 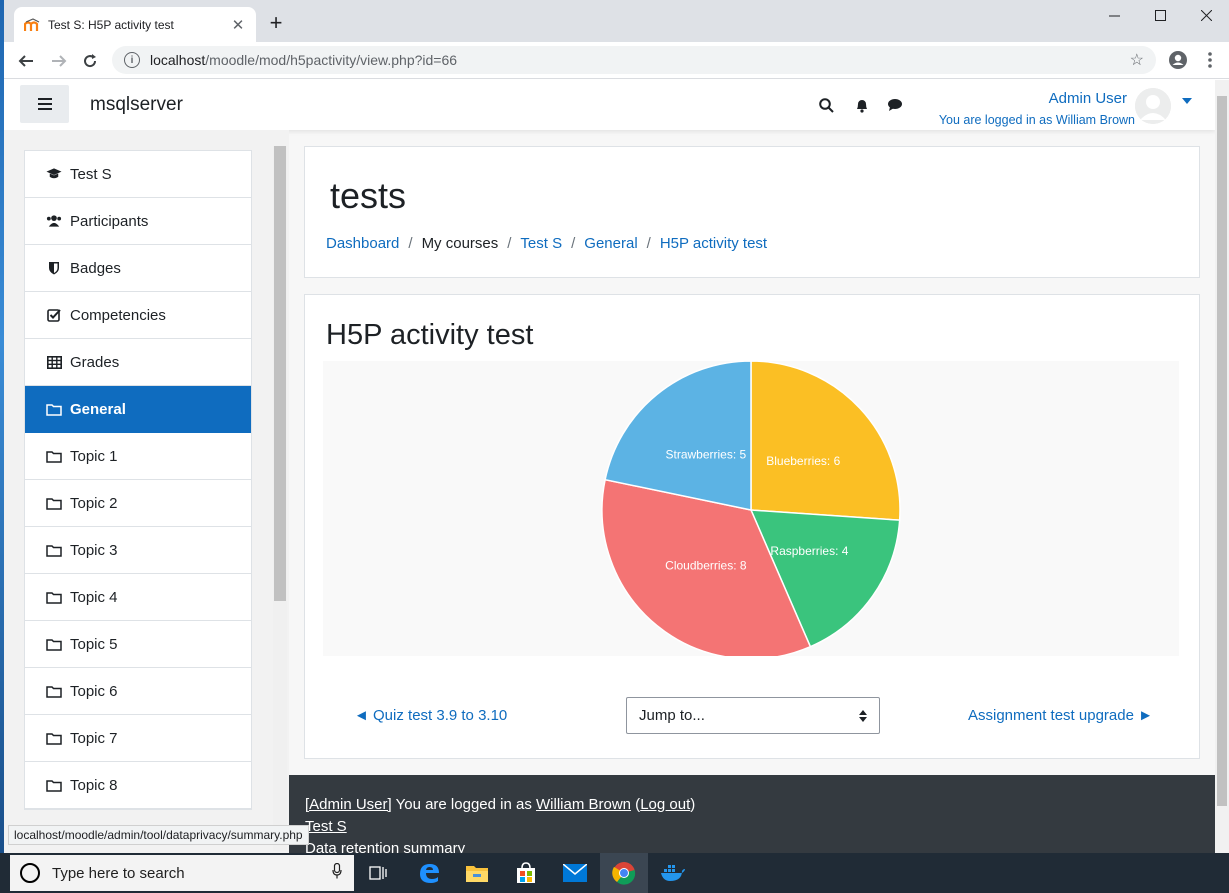 I want to click on drawer-item-label: Competencies, so click(x=118, y=315).